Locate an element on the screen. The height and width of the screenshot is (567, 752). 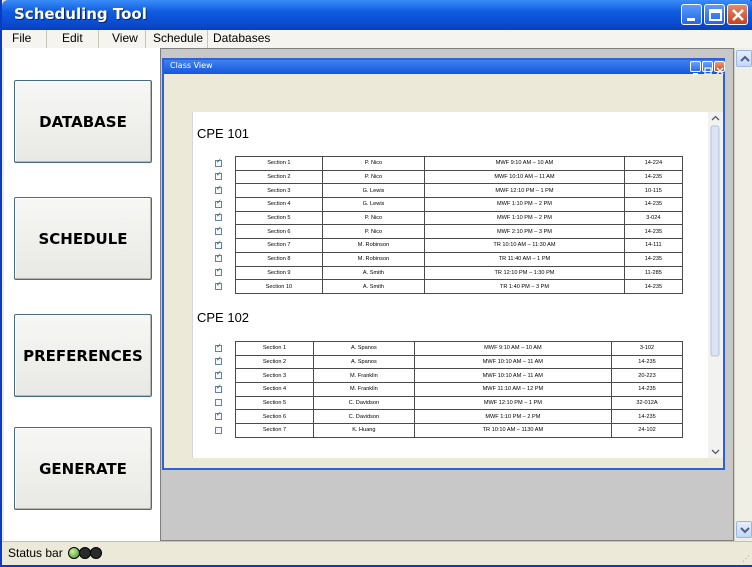
close-icon is located at coordinates (738, 15).